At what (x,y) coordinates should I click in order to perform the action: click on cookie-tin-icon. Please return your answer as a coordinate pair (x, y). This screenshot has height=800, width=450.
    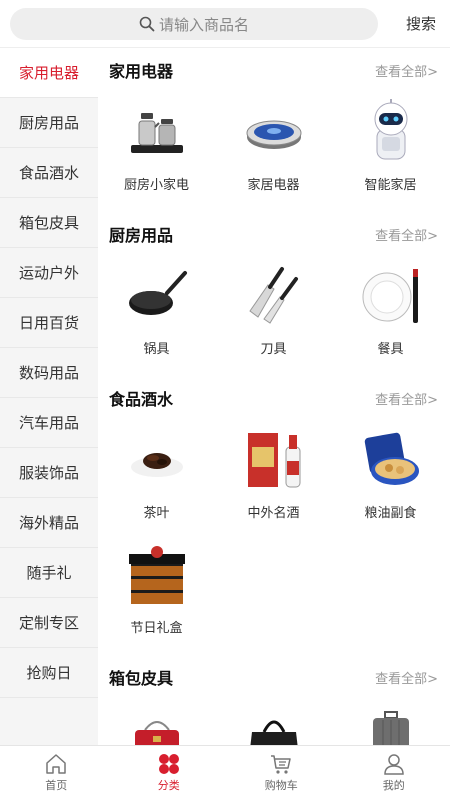
    Looking at the image, I should click on (391, 459).